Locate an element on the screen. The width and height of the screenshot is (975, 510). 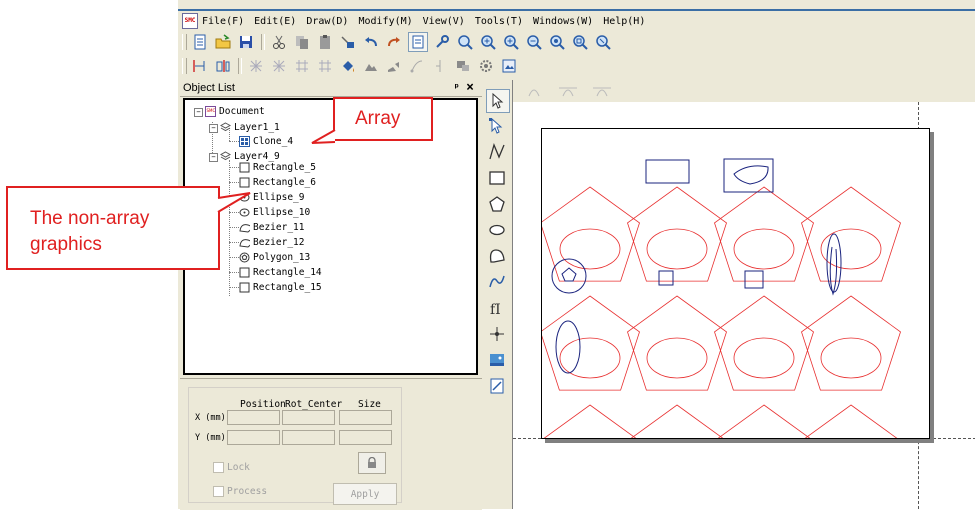
tree-node-label: Rectangle_5 is located at coordinates (284, 167).